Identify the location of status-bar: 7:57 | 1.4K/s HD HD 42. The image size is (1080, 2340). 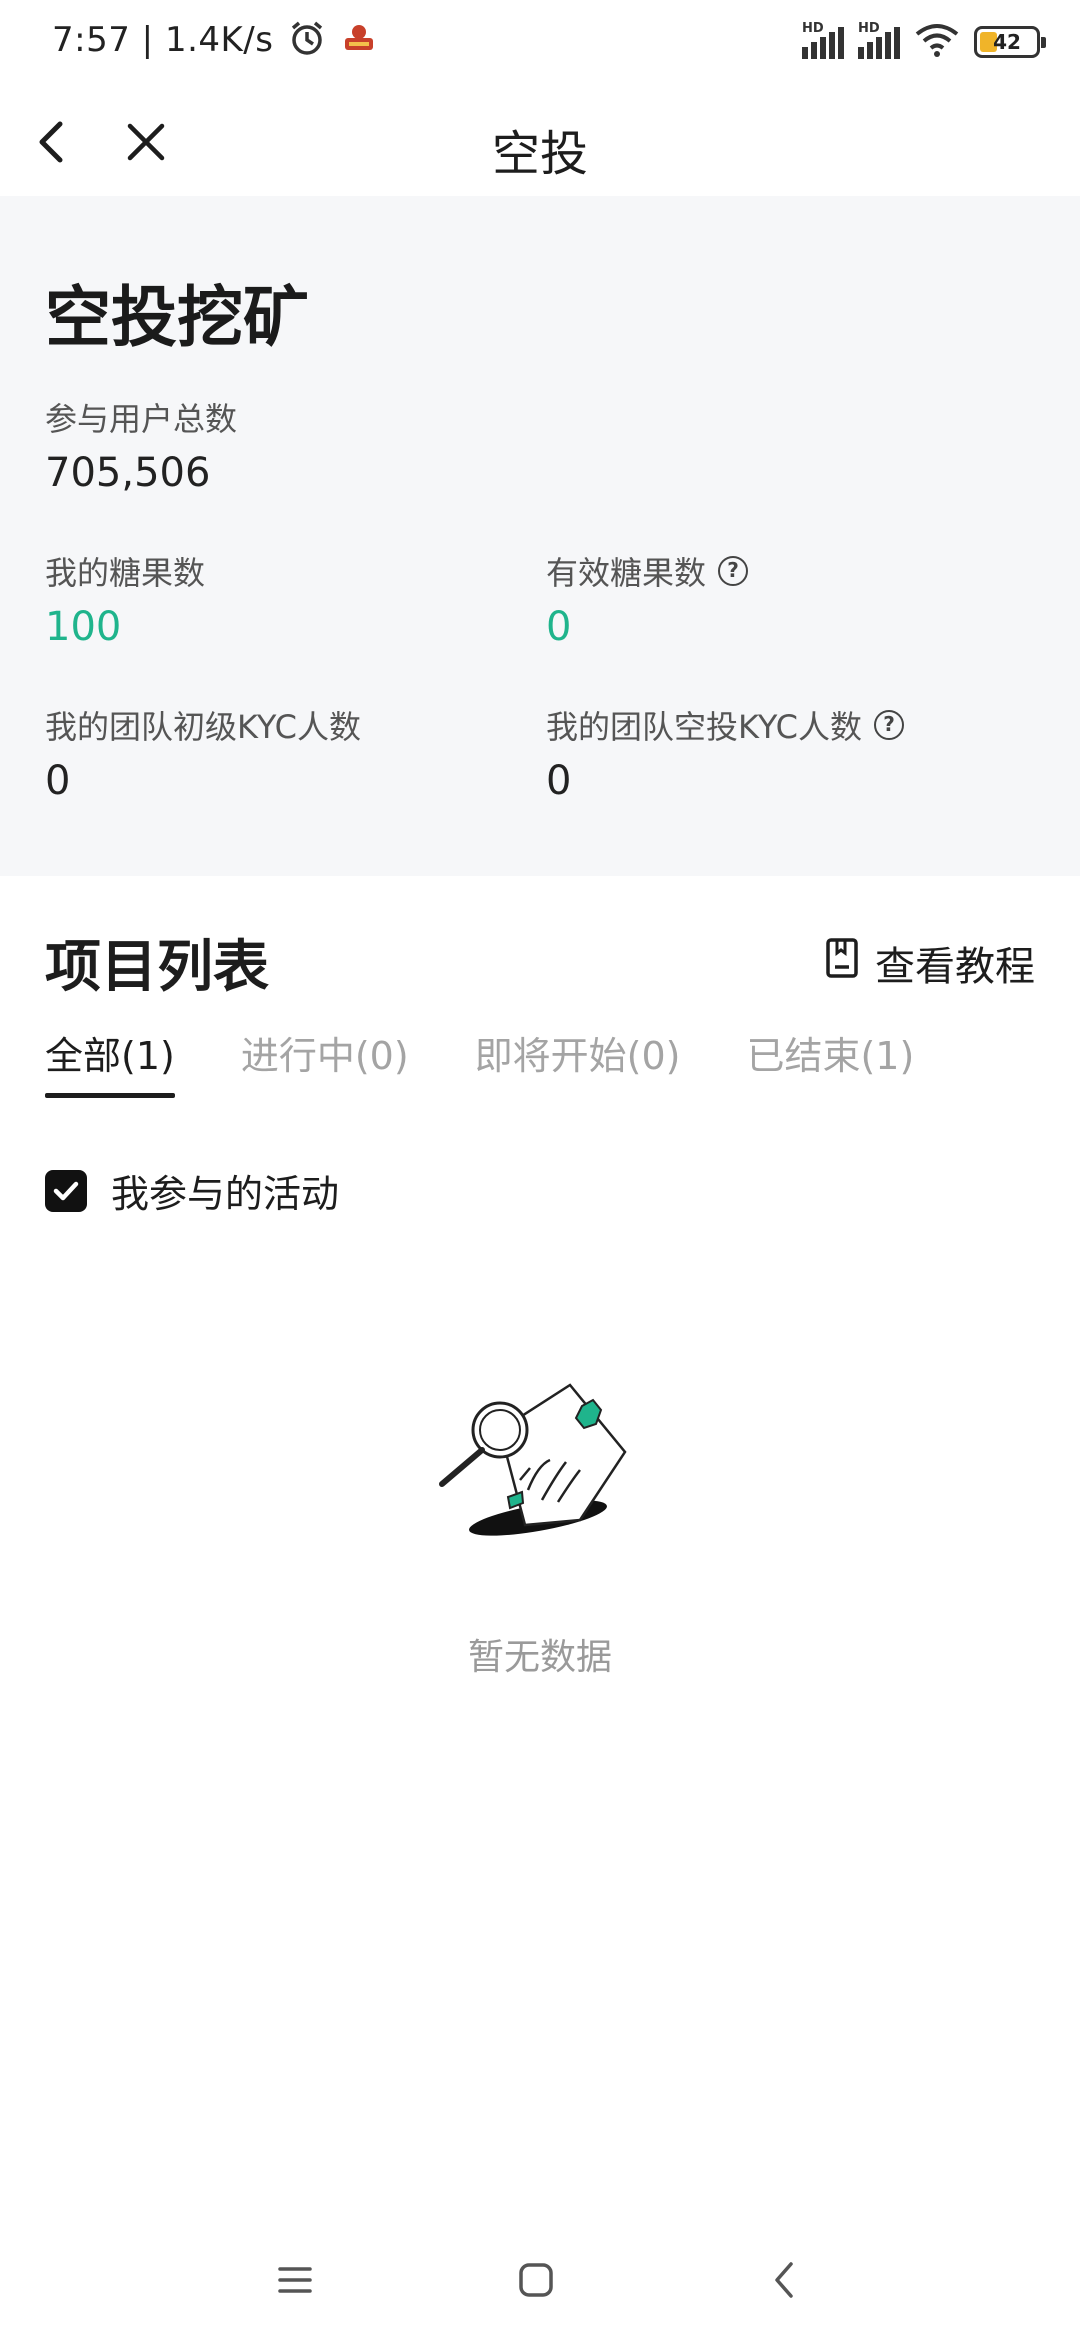
(540, 44).